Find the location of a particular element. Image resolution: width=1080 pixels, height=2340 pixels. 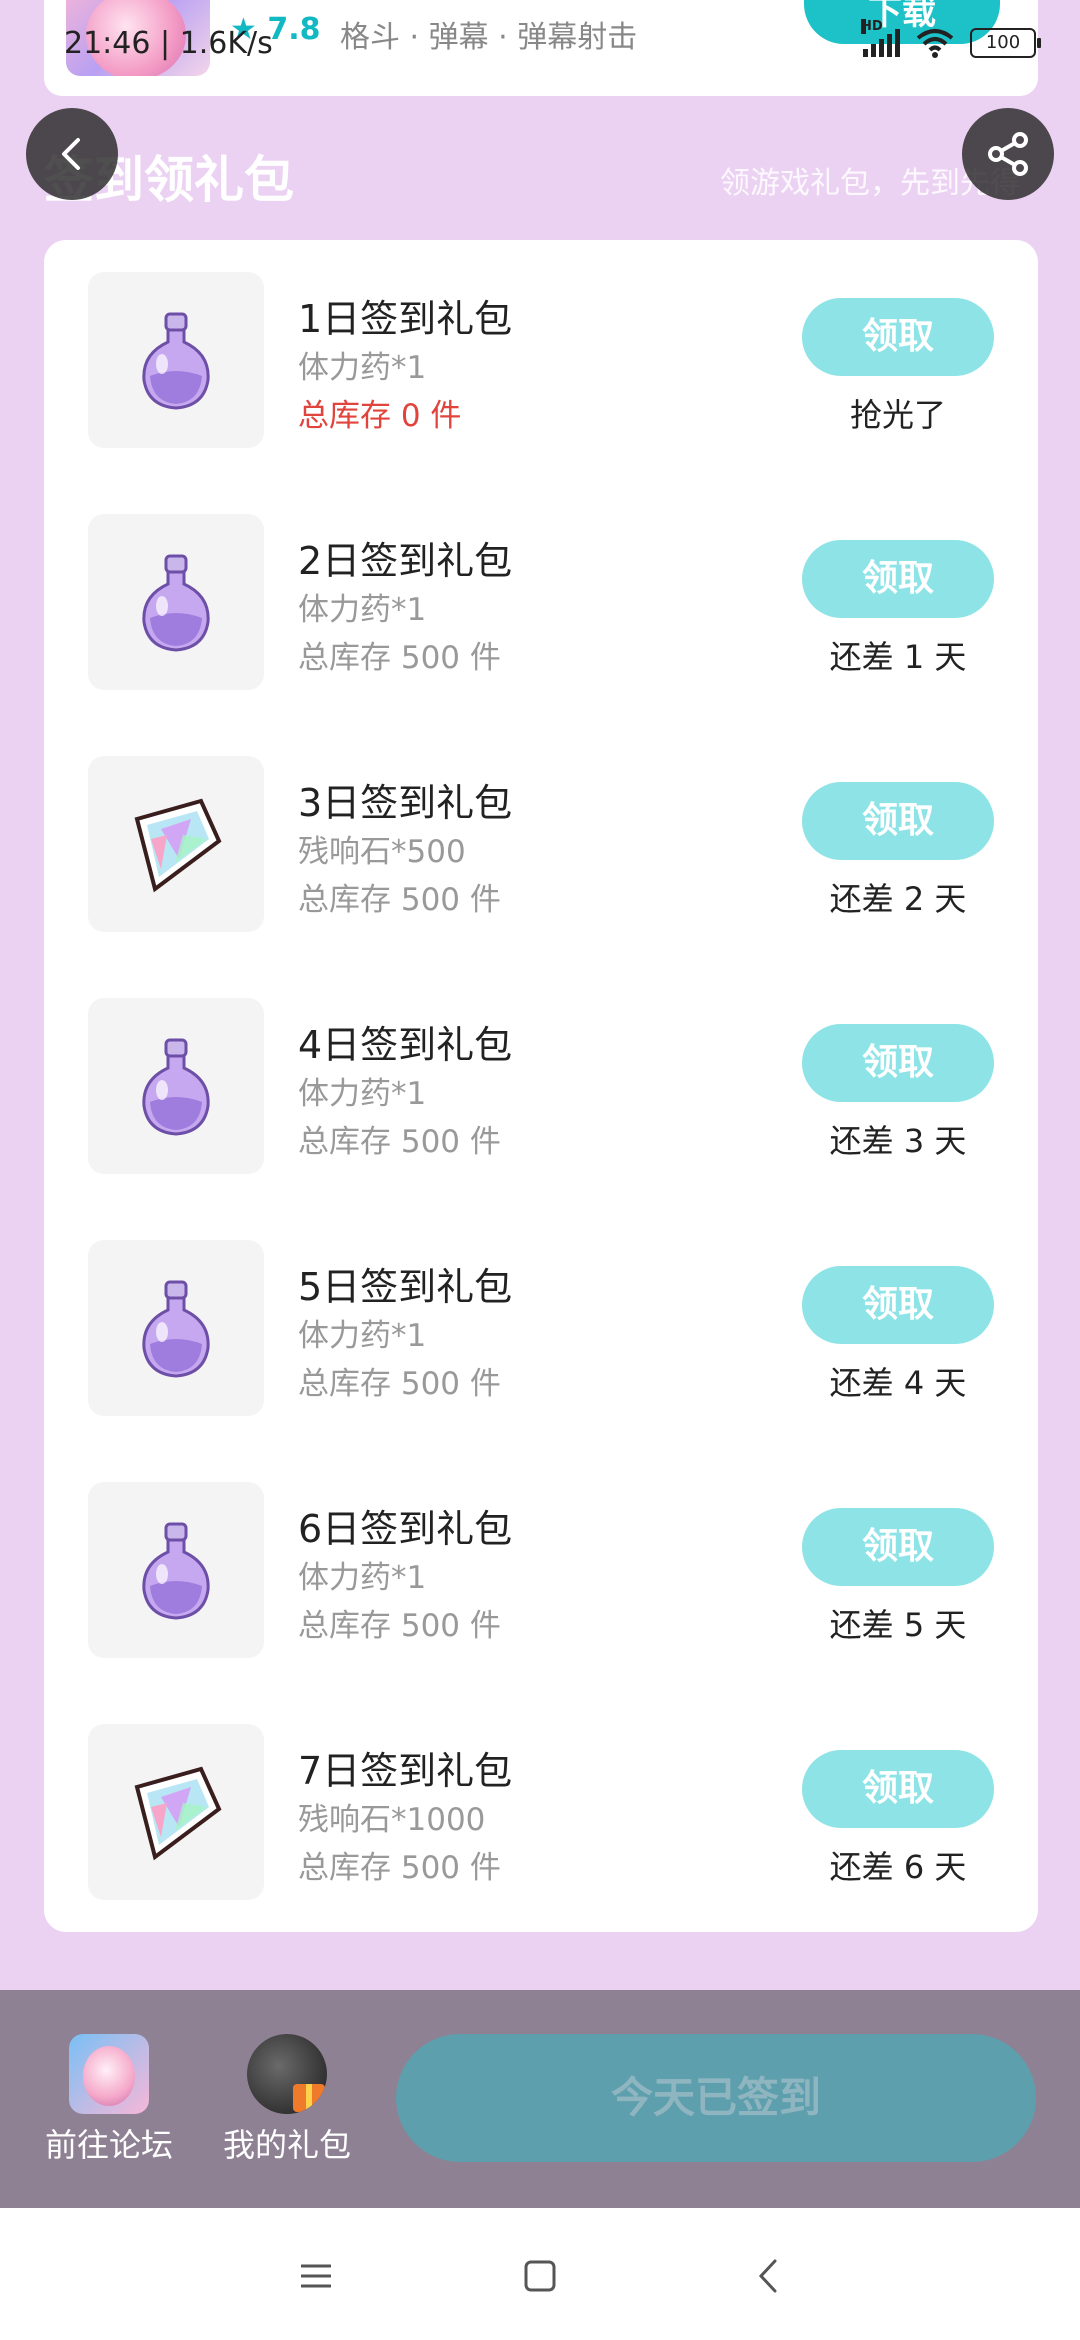

download-button: 下载 is located at coordinates (902, 22).